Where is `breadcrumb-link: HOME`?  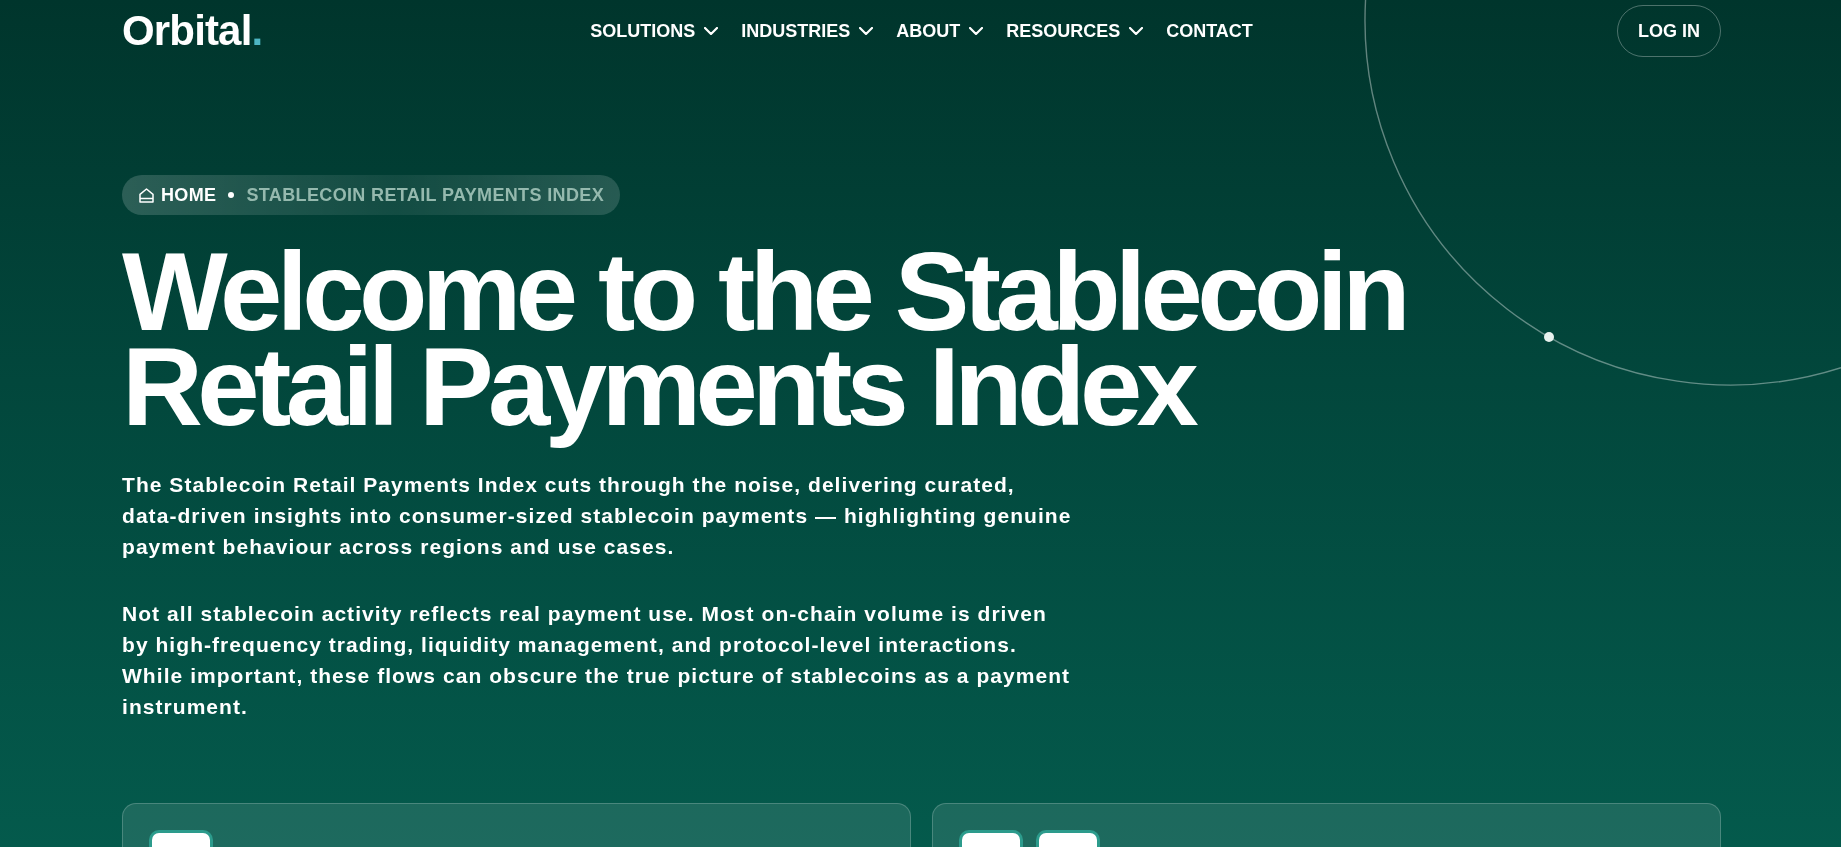 breadcrumb-link: HOME is located at coordinates (178, 195).